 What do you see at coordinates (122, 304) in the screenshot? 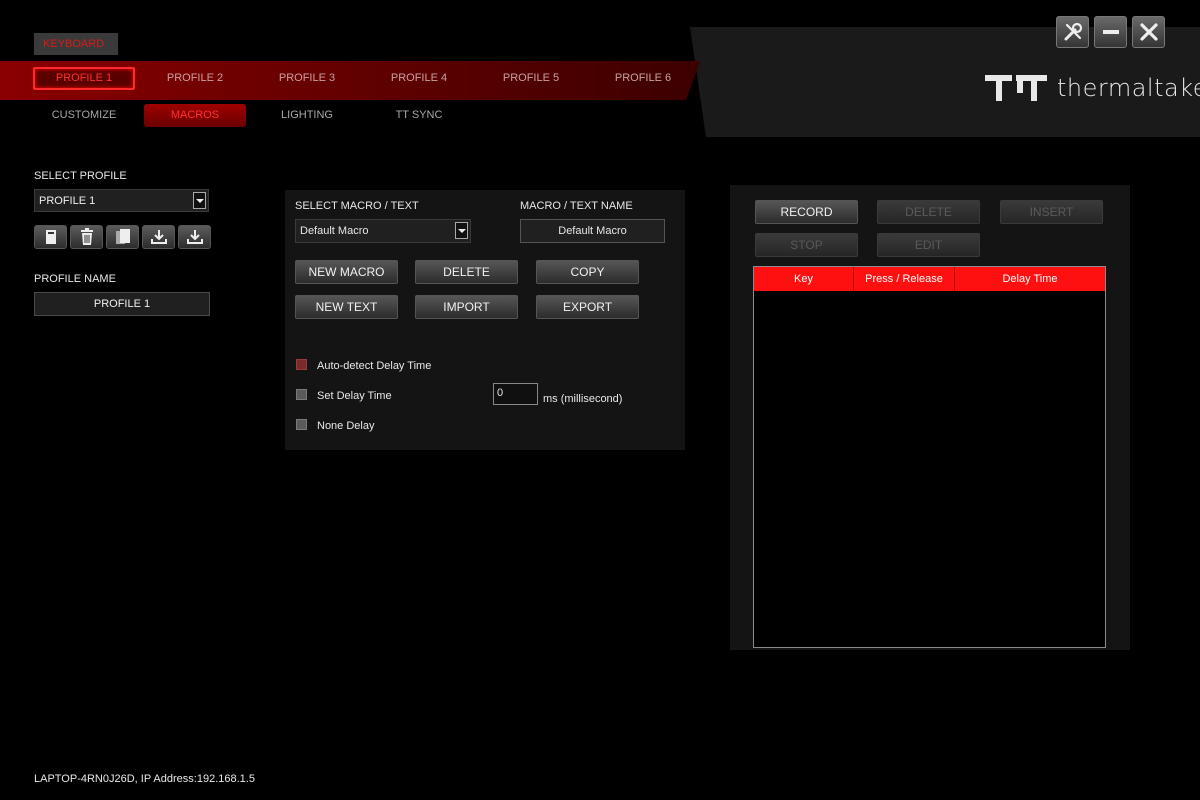
I see `profile-name-input: PROFILE 1` at bounding box center [122, 304].